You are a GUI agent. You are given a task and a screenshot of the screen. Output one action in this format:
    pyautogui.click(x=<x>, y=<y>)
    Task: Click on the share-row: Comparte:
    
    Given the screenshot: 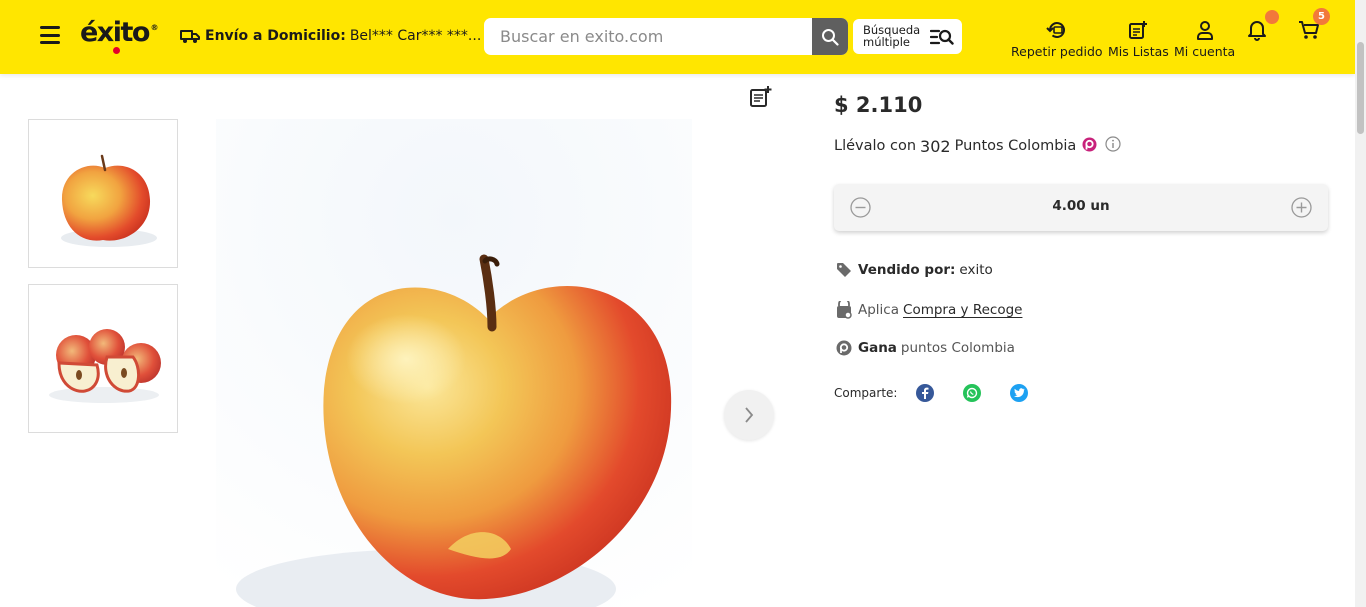 What is the action you would take?
    pyautogui.click(x=931, y=393)
    